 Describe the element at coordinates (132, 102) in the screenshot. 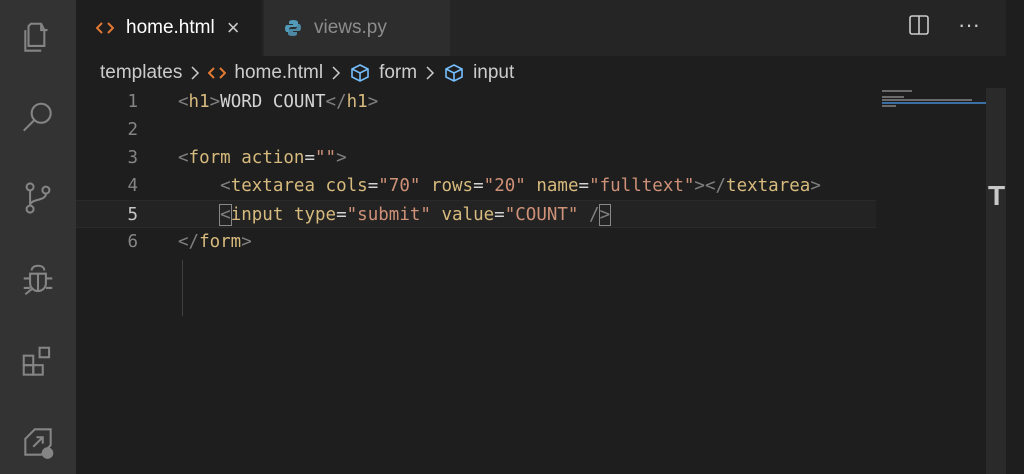

I see `line-number: 1` at that location.